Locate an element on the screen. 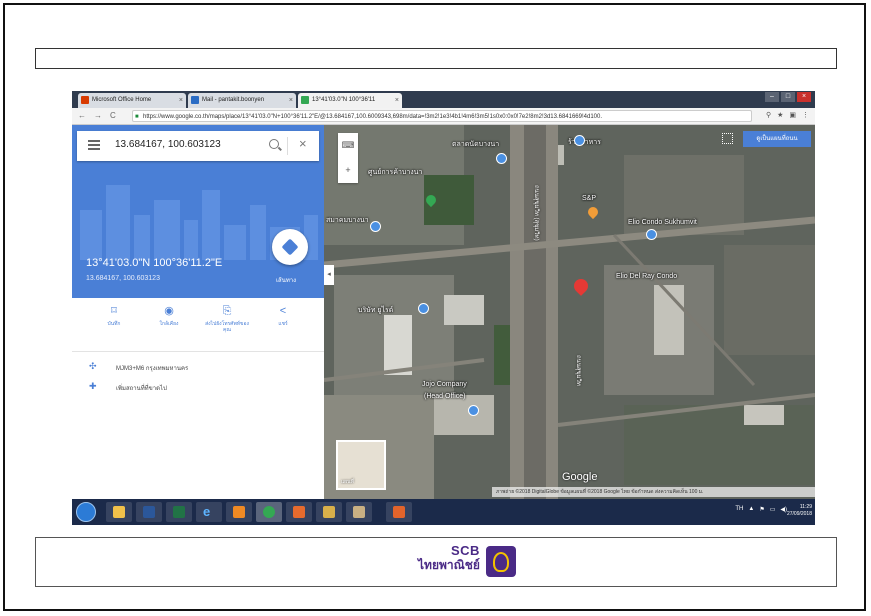 The width and height of the screenshot is (871, 616). plus-code-text: MJM3+M6 กรุงเทพมหานคร is located at coordinates (152, 369).